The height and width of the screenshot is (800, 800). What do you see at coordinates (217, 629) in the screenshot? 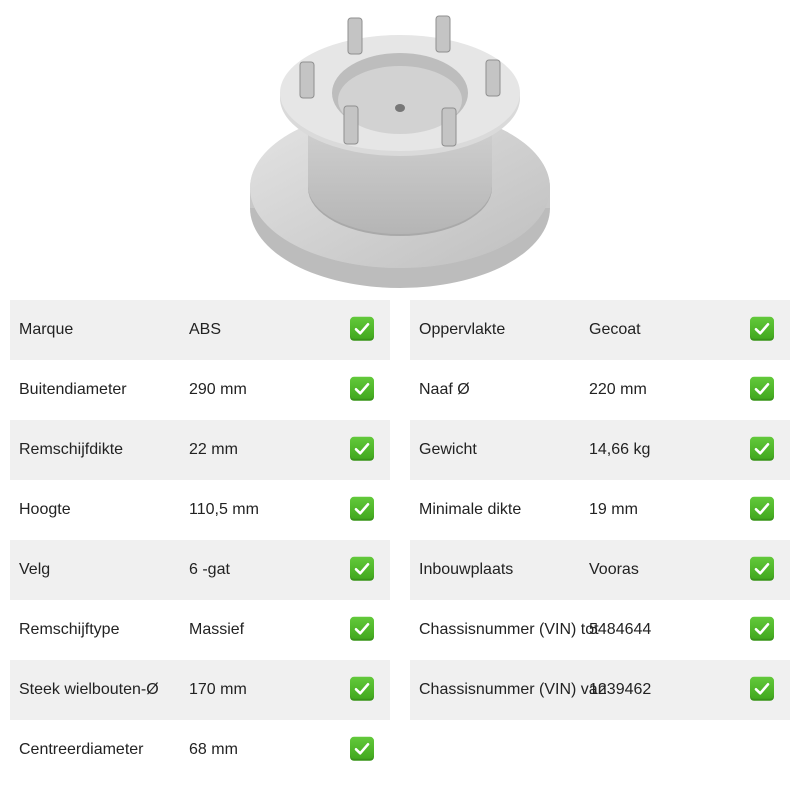
I see `spec-value: Massief` at bounding box center [217, 629].